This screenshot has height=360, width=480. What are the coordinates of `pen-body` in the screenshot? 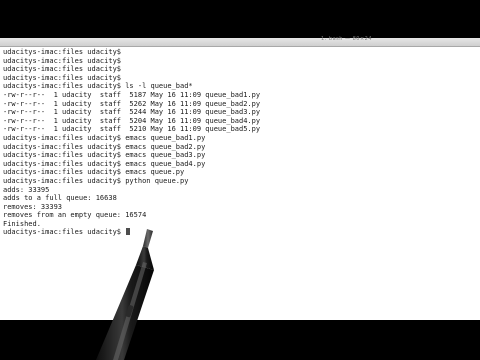 It's located at (125, 312).